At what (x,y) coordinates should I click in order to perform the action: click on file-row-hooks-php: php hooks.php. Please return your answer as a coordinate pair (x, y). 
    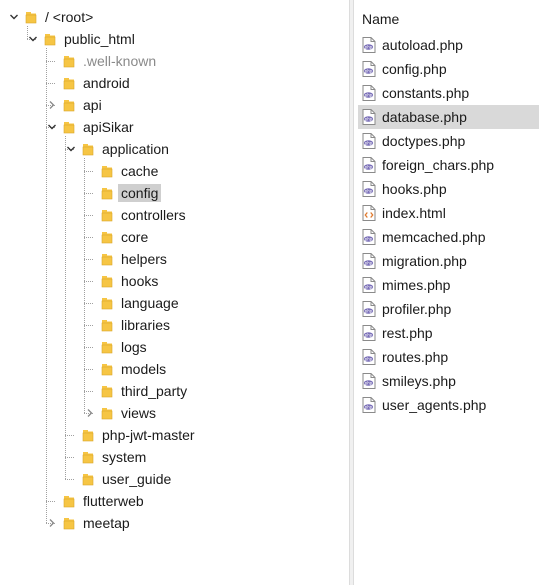
    Looking at the image, I should click on (448, 189).